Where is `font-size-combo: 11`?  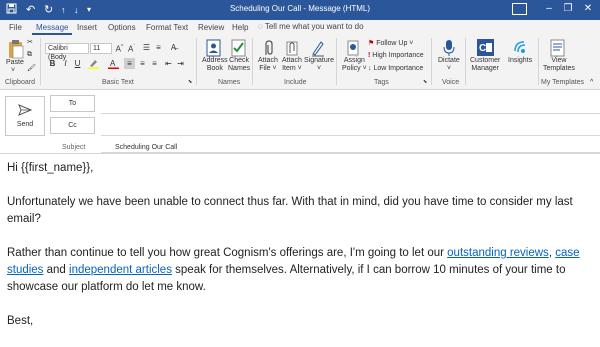 font-size-combo: 11 is located at coordinates (101, 48).